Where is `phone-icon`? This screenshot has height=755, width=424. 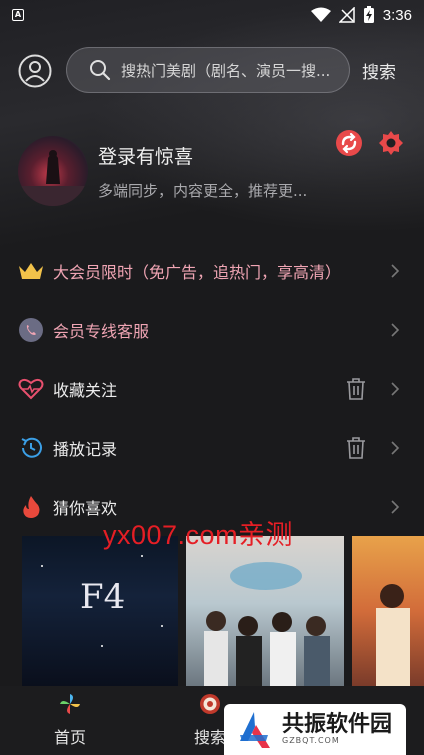 phone-icon is located at coordinates (31, 330).